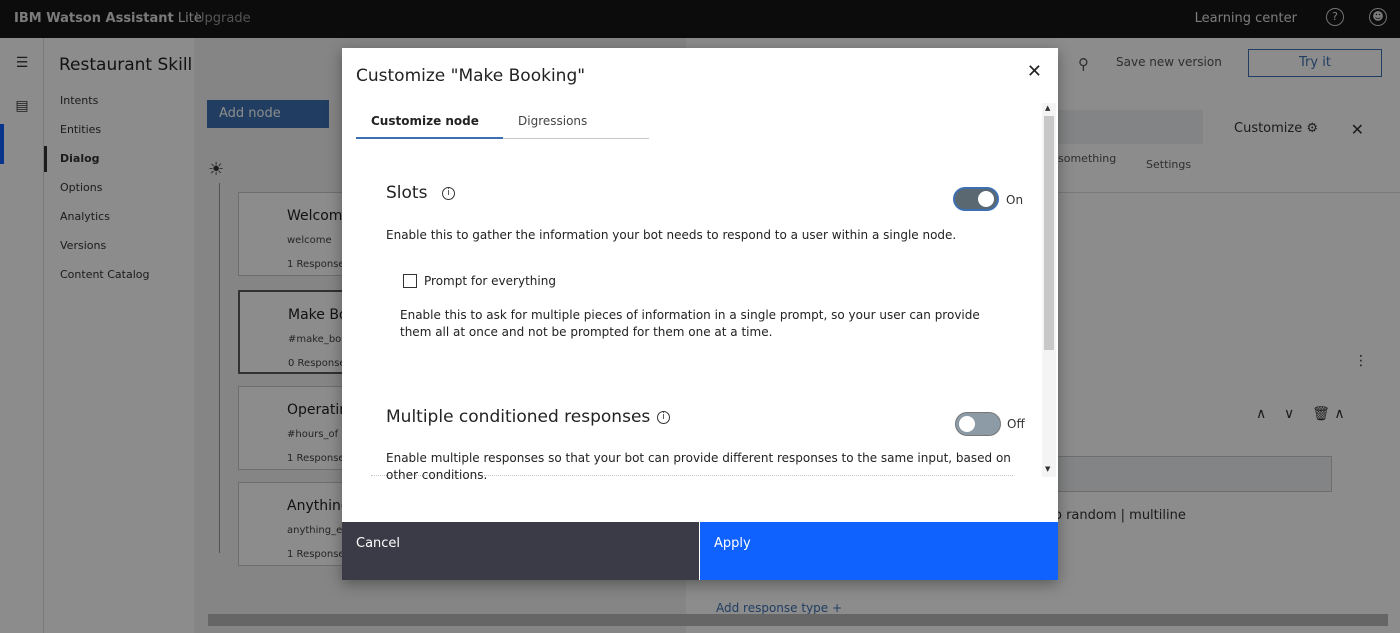  What do you see at coordinates (429, 138) in the screenshot?
I see `tab-active-indicator` at bounding box center [429, 138].